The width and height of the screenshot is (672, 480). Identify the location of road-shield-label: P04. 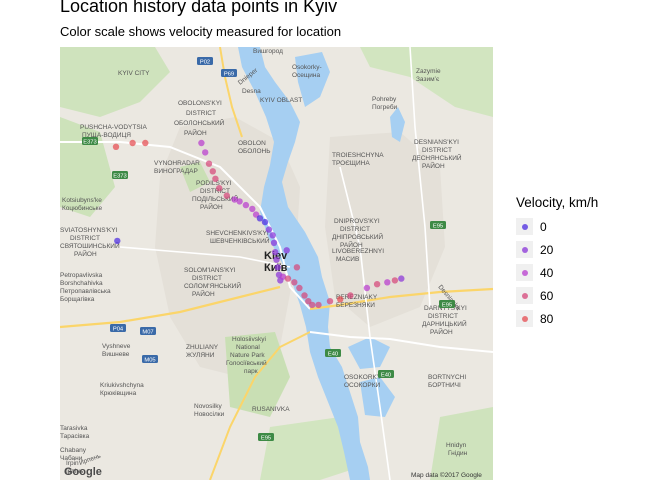
(118, 329).